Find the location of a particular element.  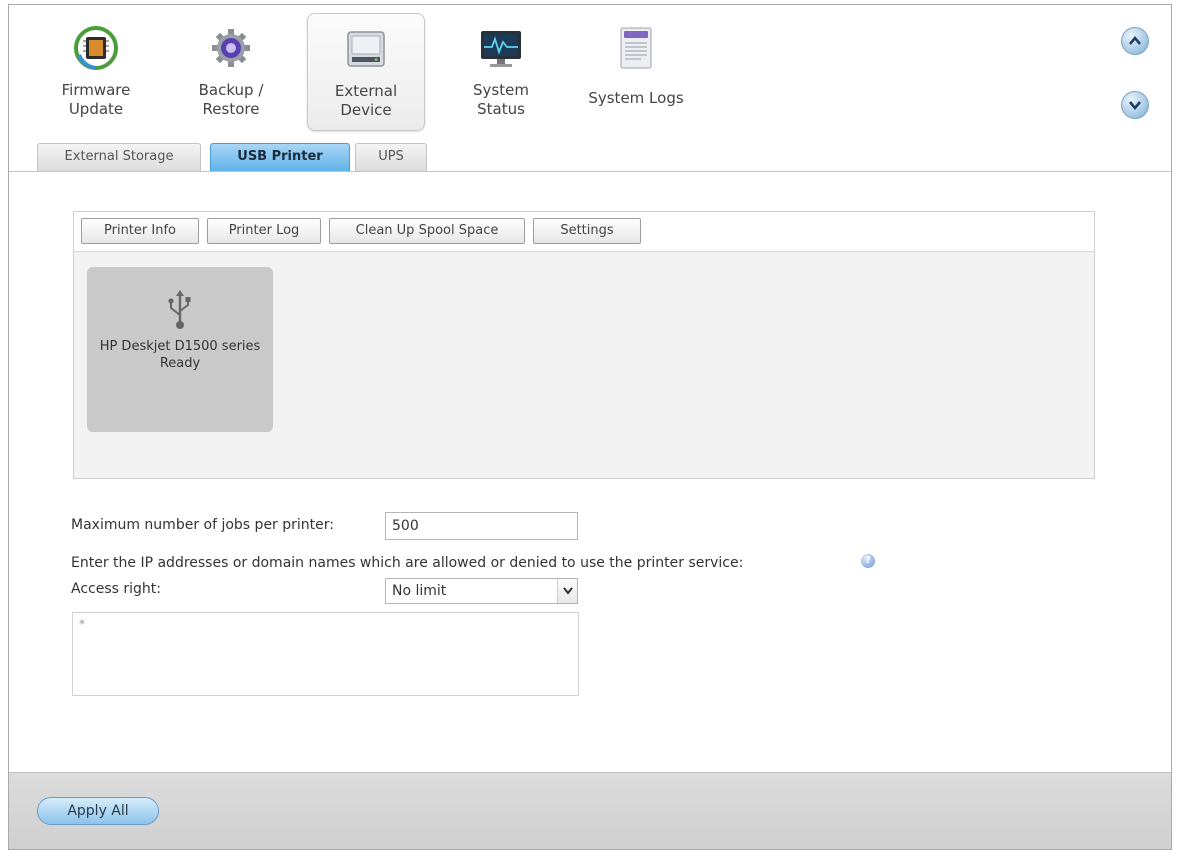

tab-ups: UPS is located at coordinates (391, 157).